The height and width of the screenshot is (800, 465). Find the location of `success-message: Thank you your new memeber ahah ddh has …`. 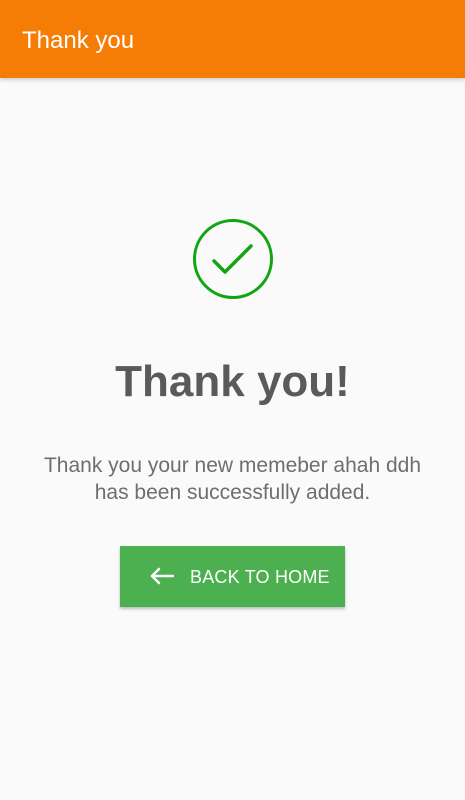

success-message: Thank you your new memeber ahah ddh has … is located at coordinates (232, 479).